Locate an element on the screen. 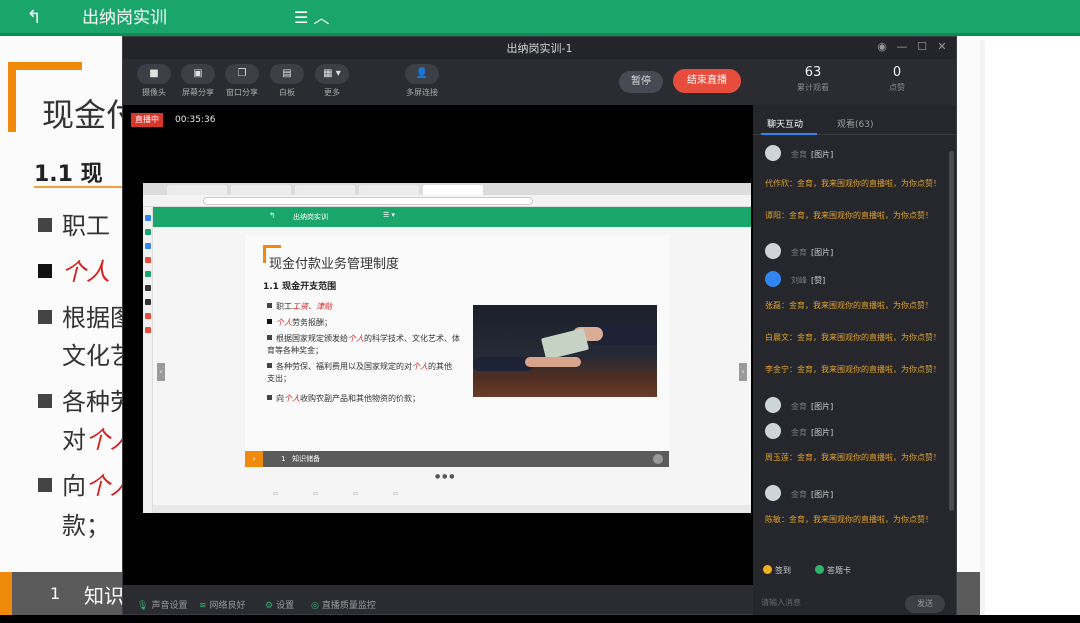  shared-bullet: 根据国家规定颁发给个人的科学技术、文化艺术、体育等各种奖金； is located at coordinates (363, 344).